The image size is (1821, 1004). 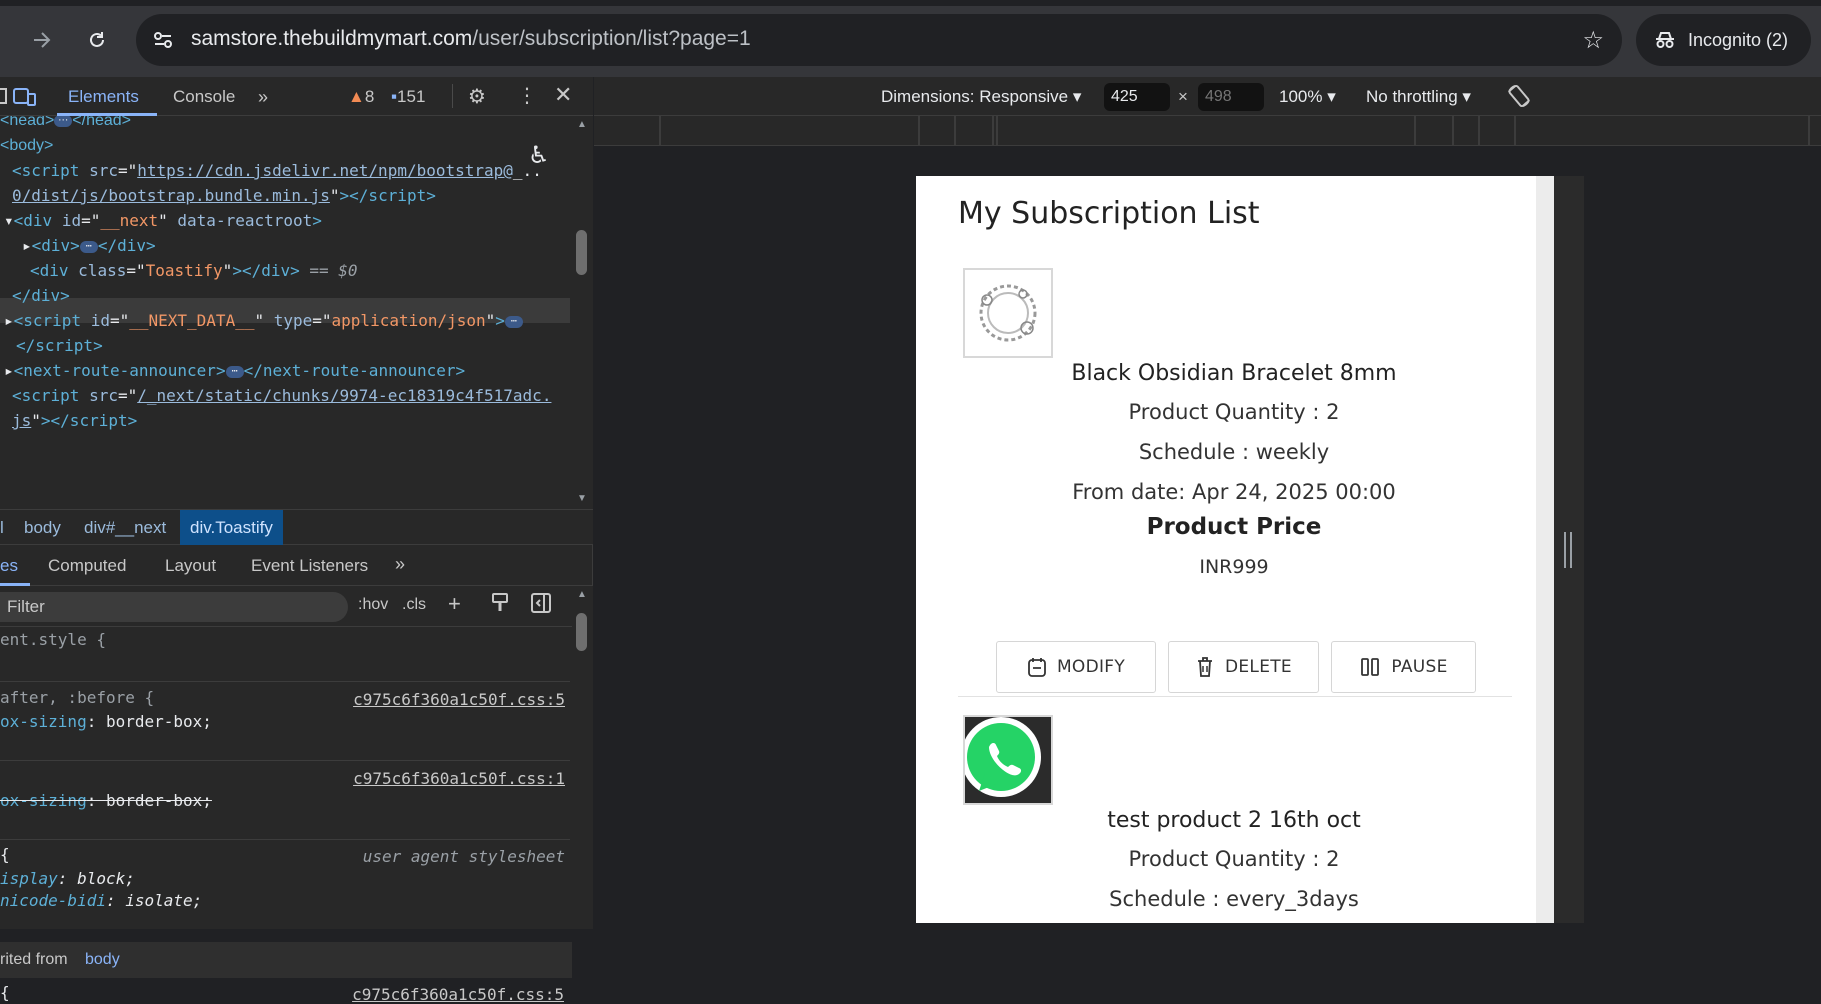 I want to click on cls-toggle: .cls, so click(x=414, y=605).